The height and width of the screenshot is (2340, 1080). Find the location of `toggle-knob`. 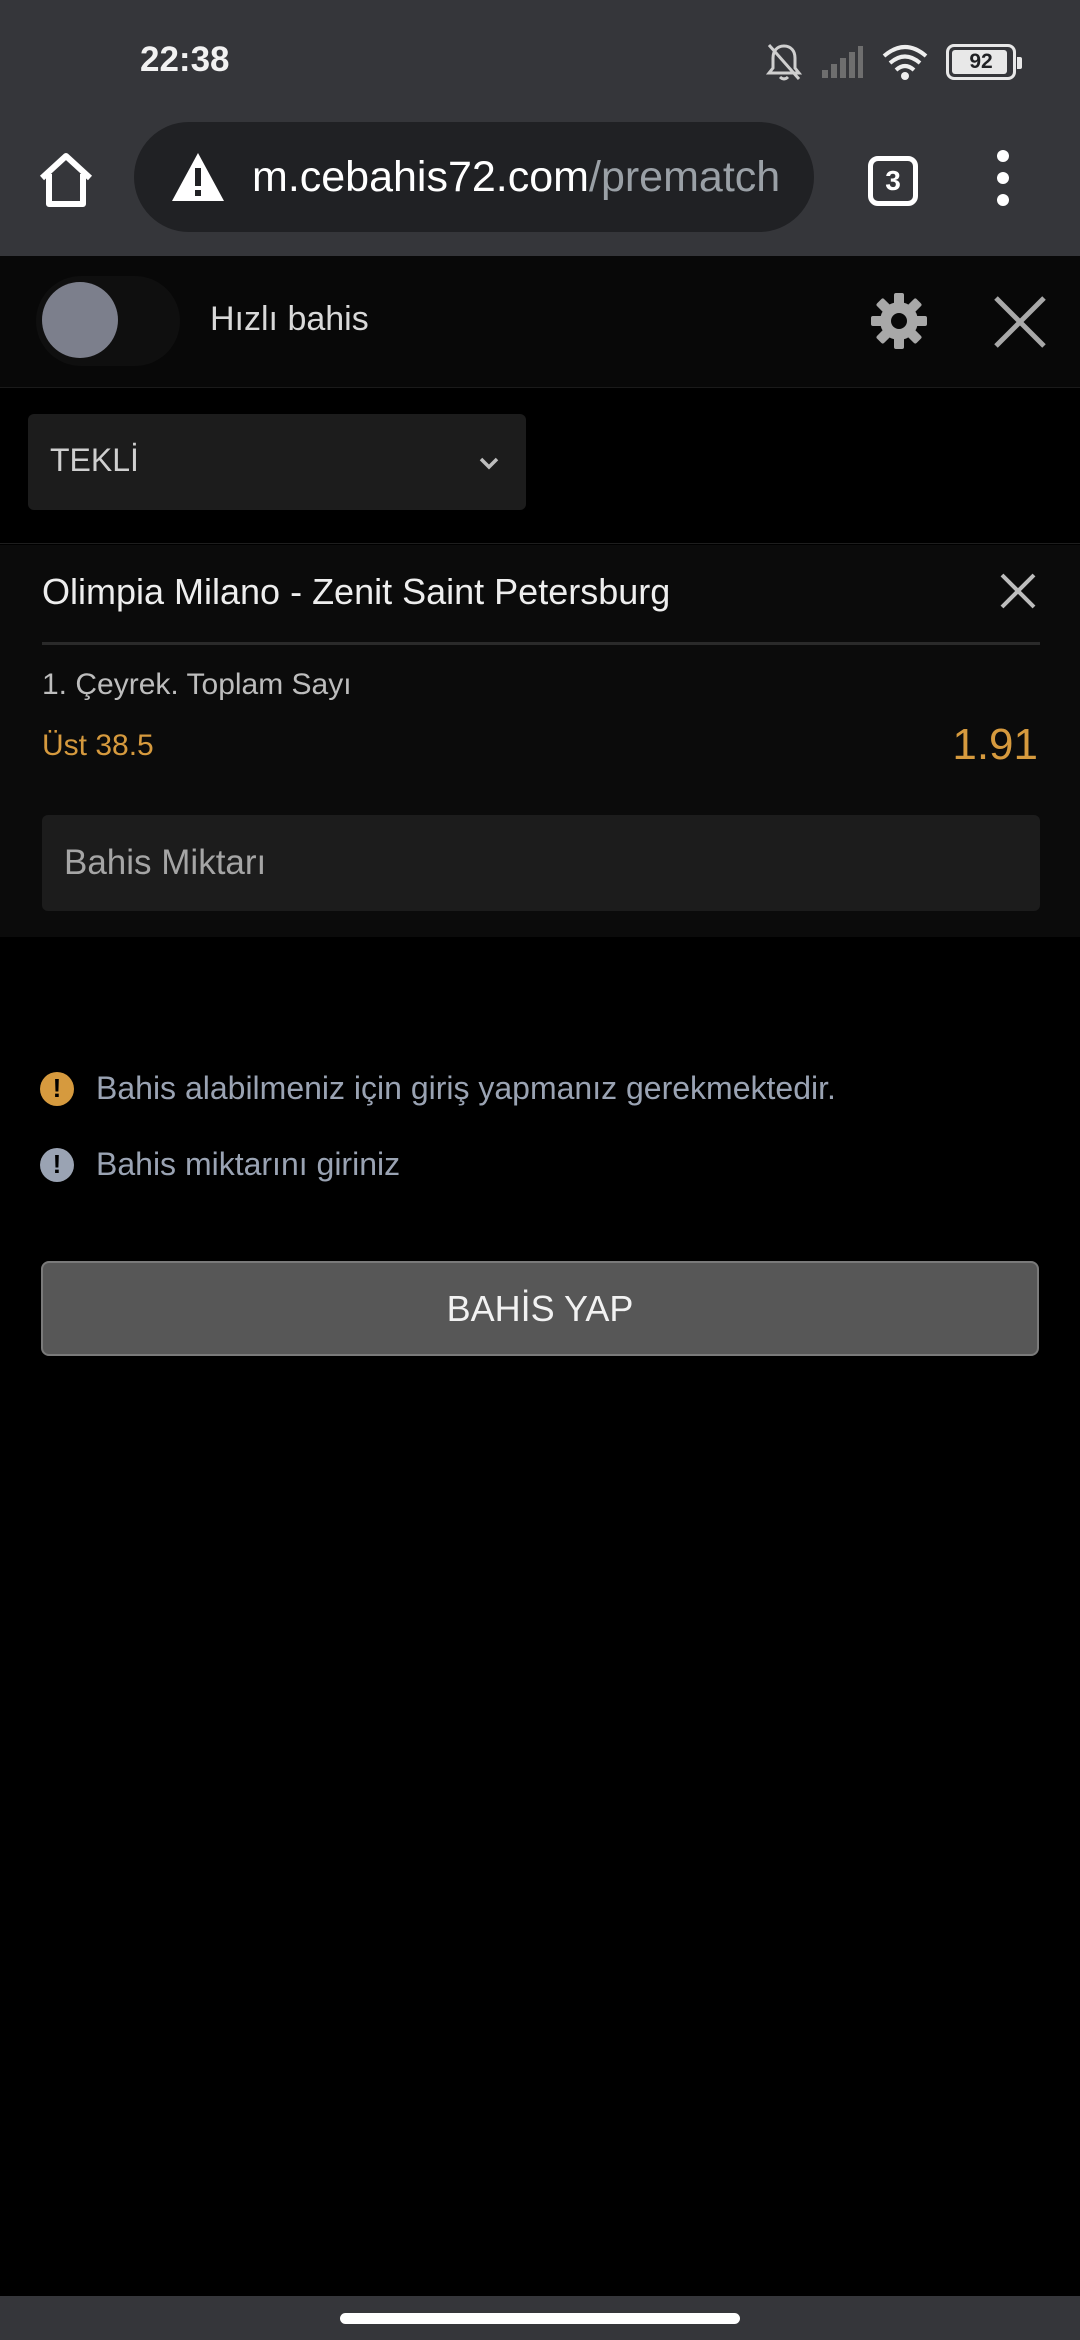

toggle-knob is located at coordinates (80, 320).